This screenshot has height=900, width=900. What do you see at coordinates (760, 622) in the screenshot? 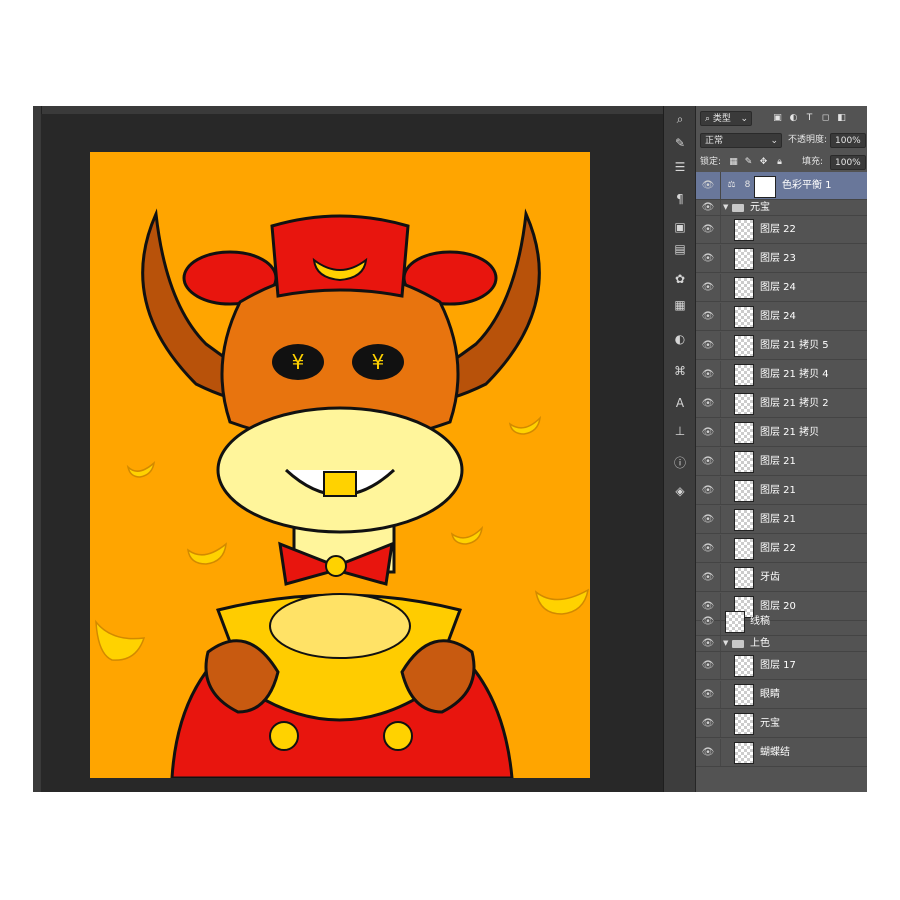
I see `layer-name: 线稿` at bounding box center [760, 622].